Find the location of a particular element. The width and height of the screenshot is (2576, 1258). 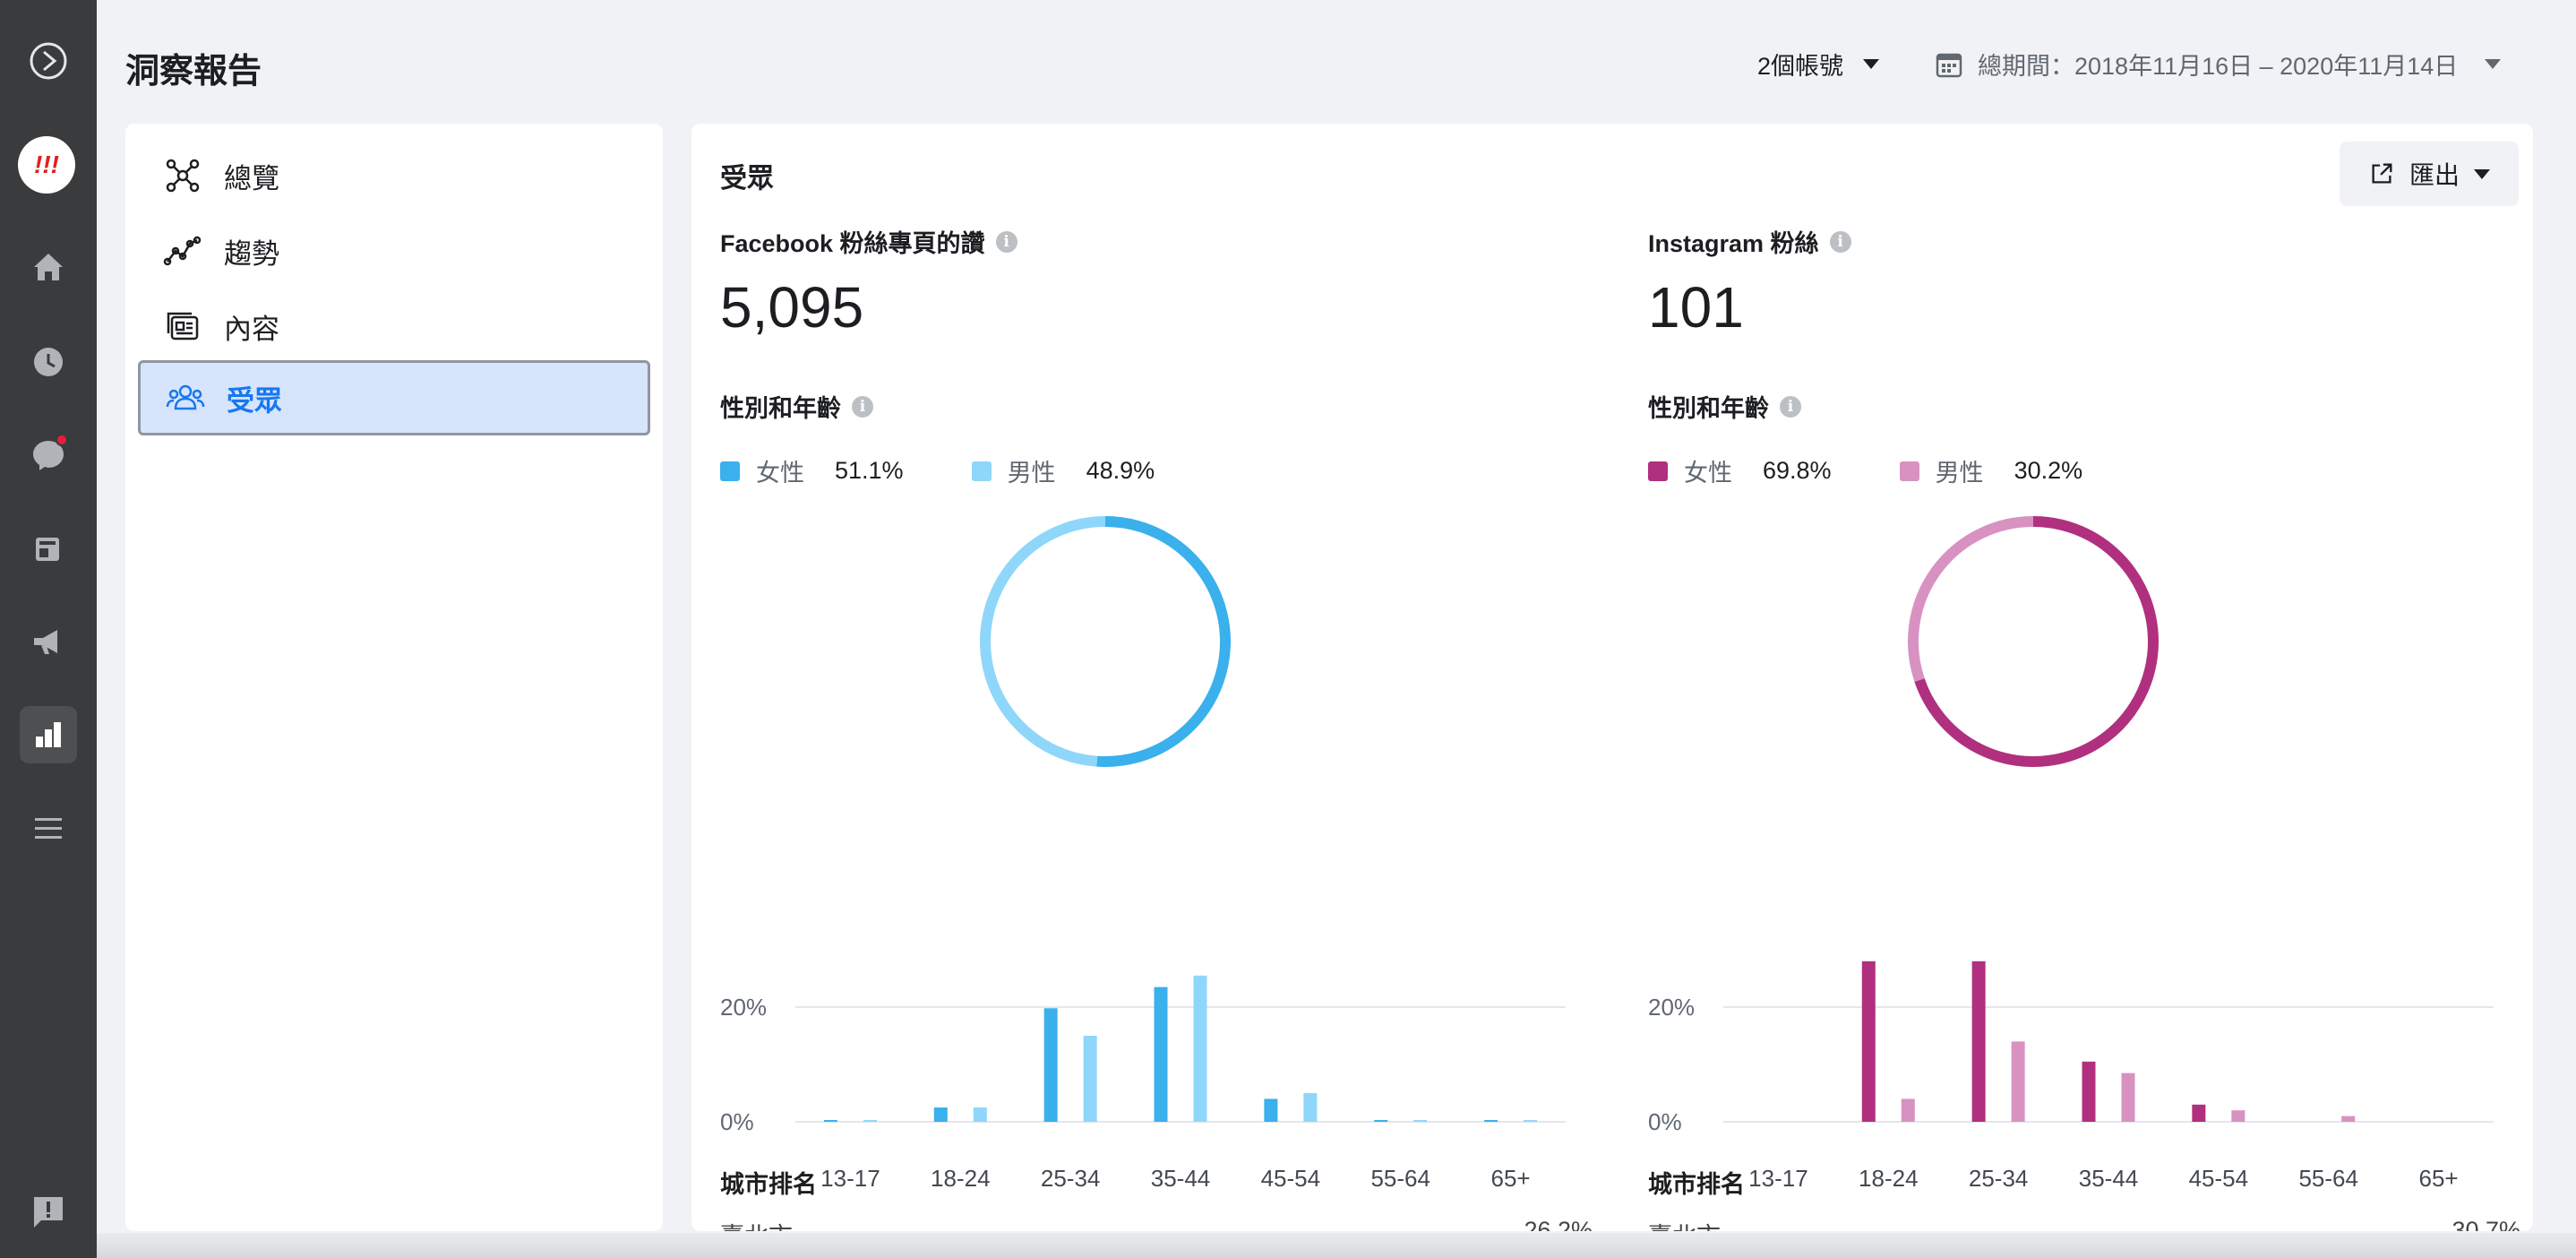

meta-logo-icon is located at coordinates (48, 61).